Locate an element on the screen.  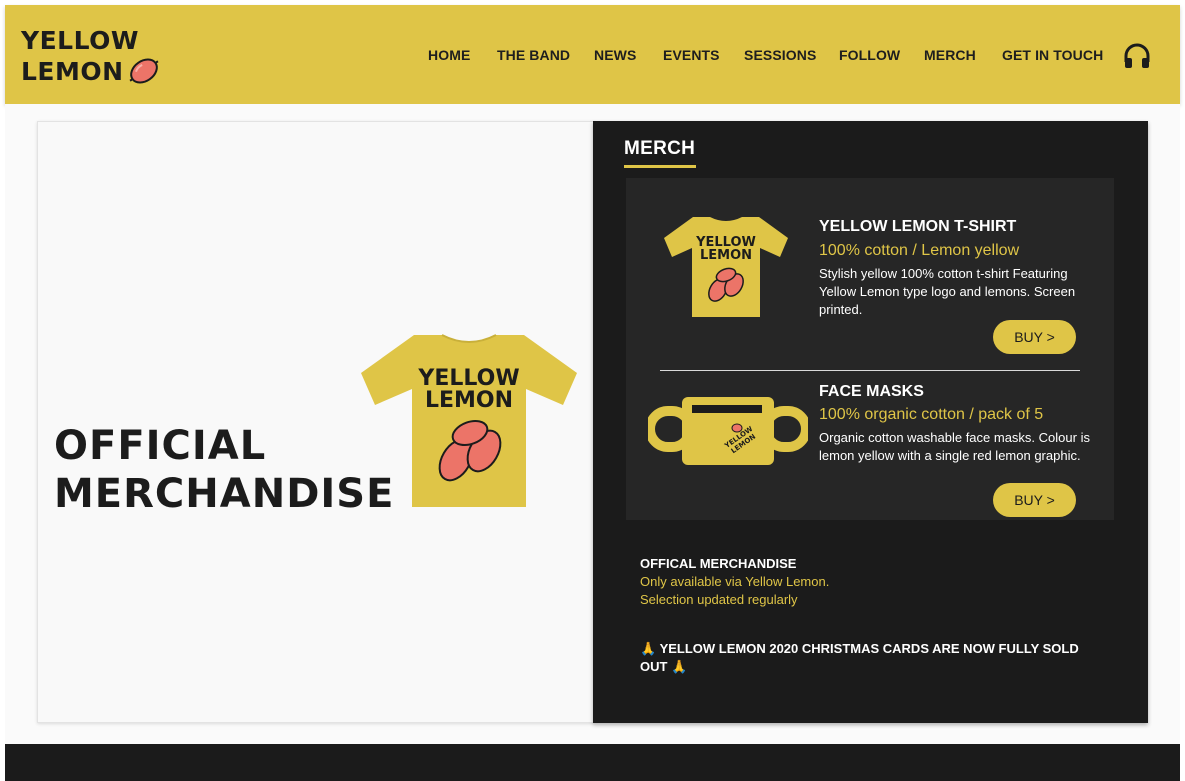
hero-title-line-2: MERCHANDISE is located at coordinates (224, 494).